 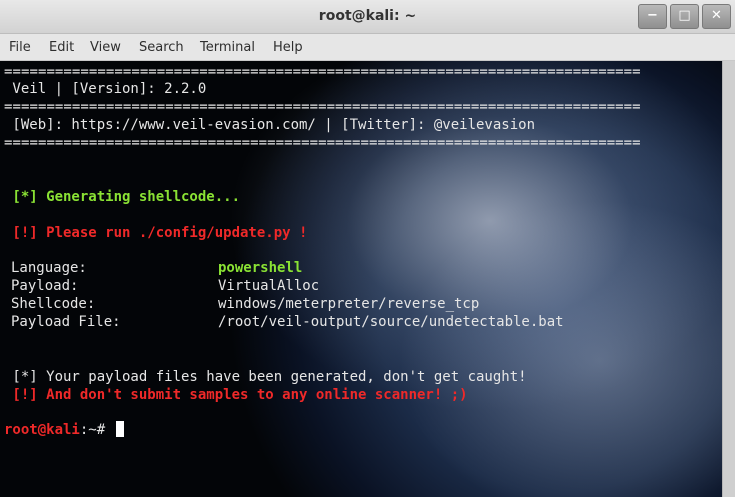 I want to click on menu-bar: File Edit View Search Terminal Help, so click(x=367, y=47).